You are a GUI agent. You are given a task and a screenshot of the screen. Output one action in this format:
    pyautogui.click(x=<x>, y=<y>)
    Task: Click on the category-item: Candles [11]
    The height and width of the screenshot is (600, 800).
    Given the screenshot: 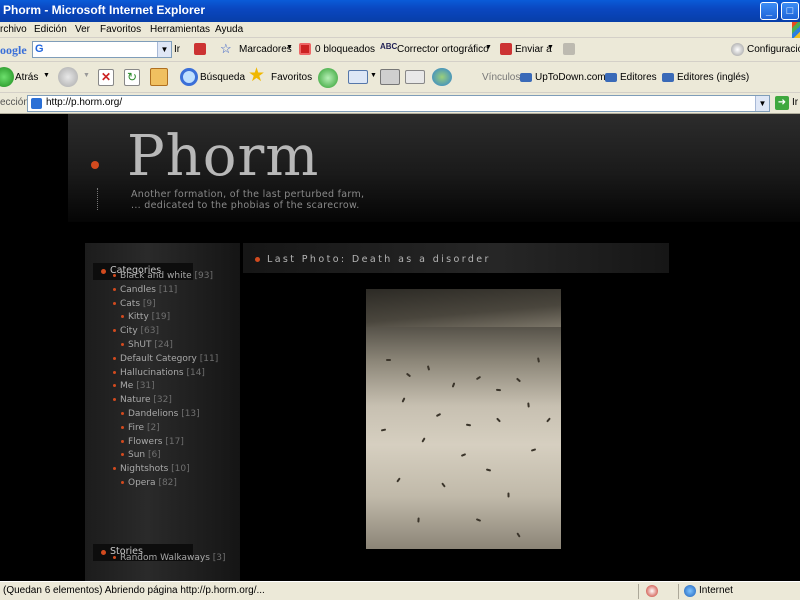 What is the action you would take?
    pyautogui.click(x=145, y=290)
    